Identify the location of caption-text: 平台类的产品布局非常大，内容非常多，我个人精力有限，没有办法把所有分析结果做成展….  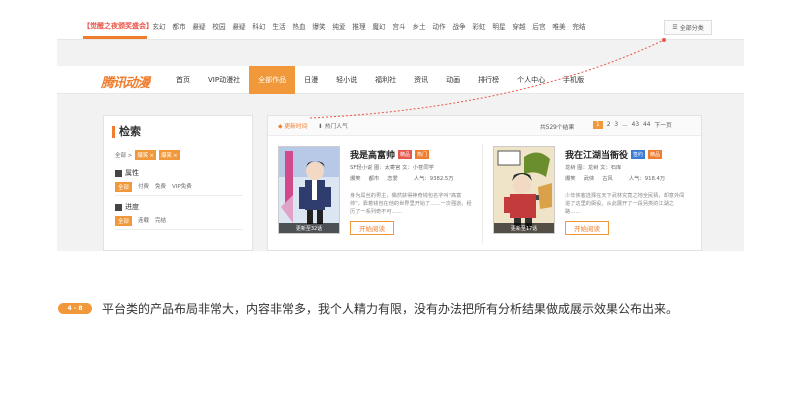
(390, 309).